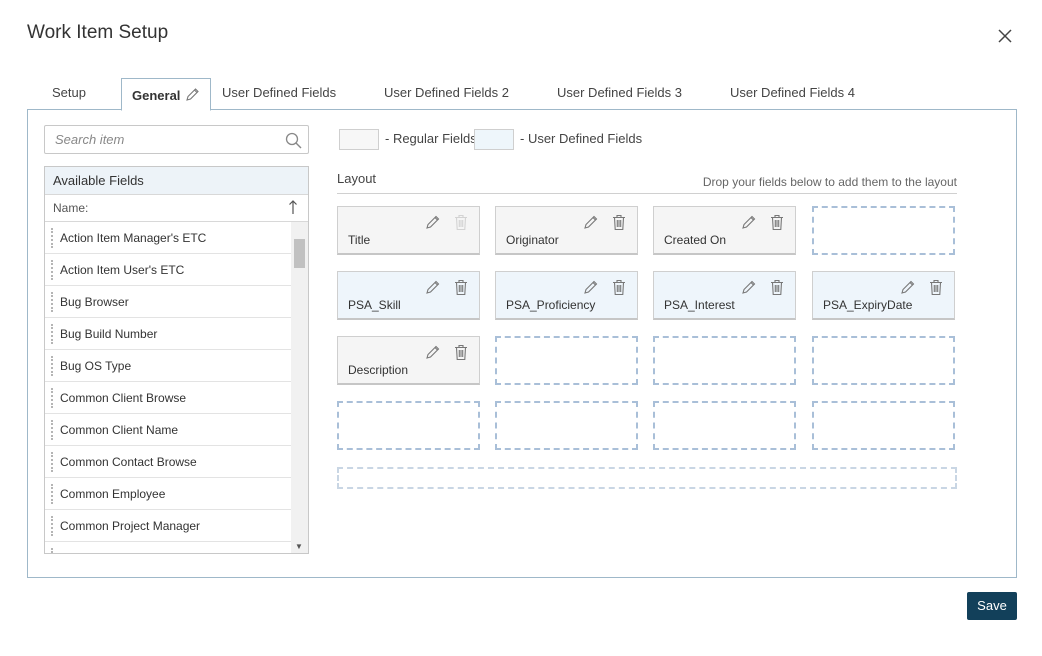  I want to click on list-item: Common Client Name, so click(168, 430).